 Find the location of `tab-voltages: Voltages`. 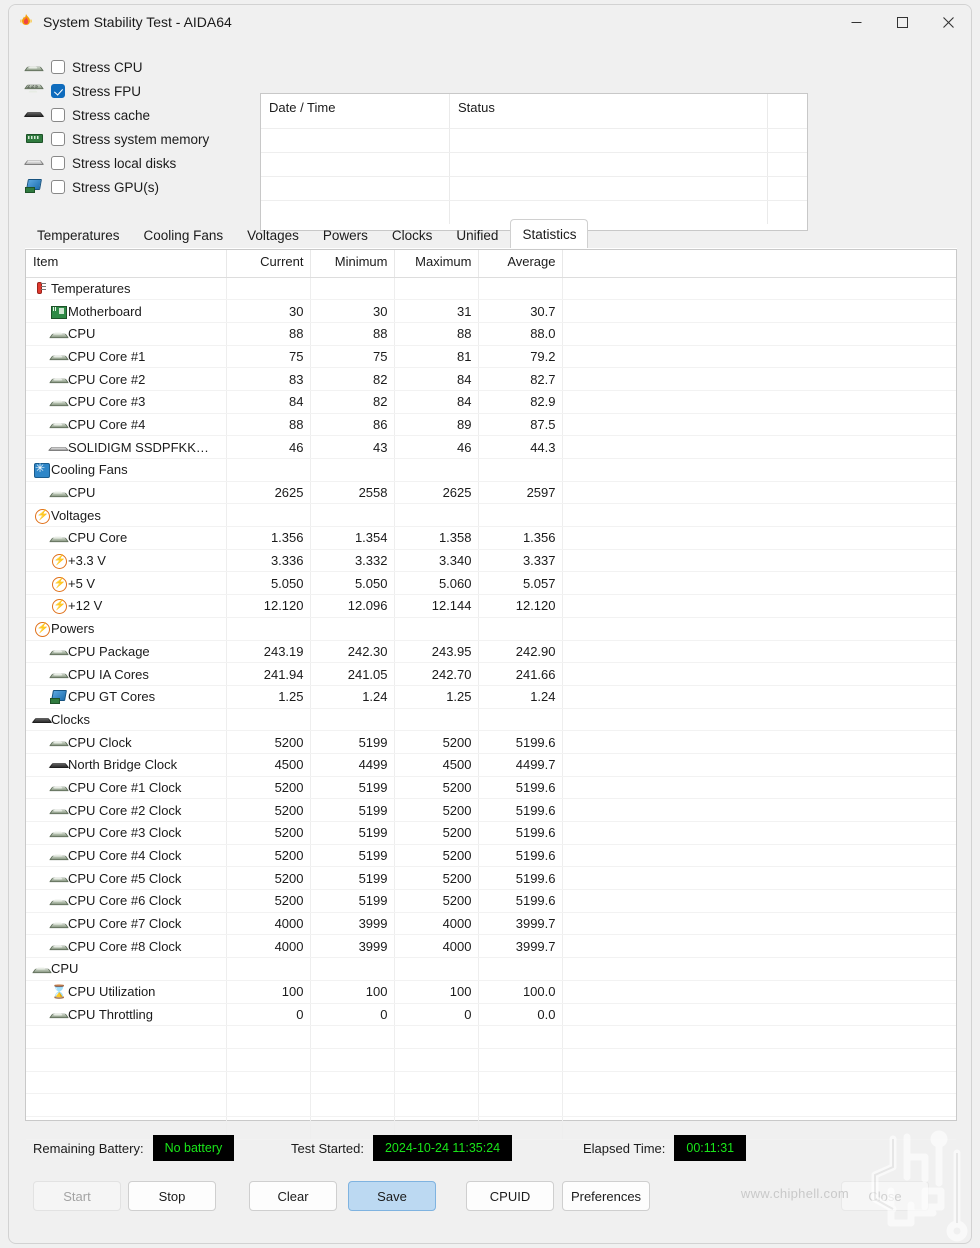

tab-voltages: Voltages is located at coordinates (273, 235).